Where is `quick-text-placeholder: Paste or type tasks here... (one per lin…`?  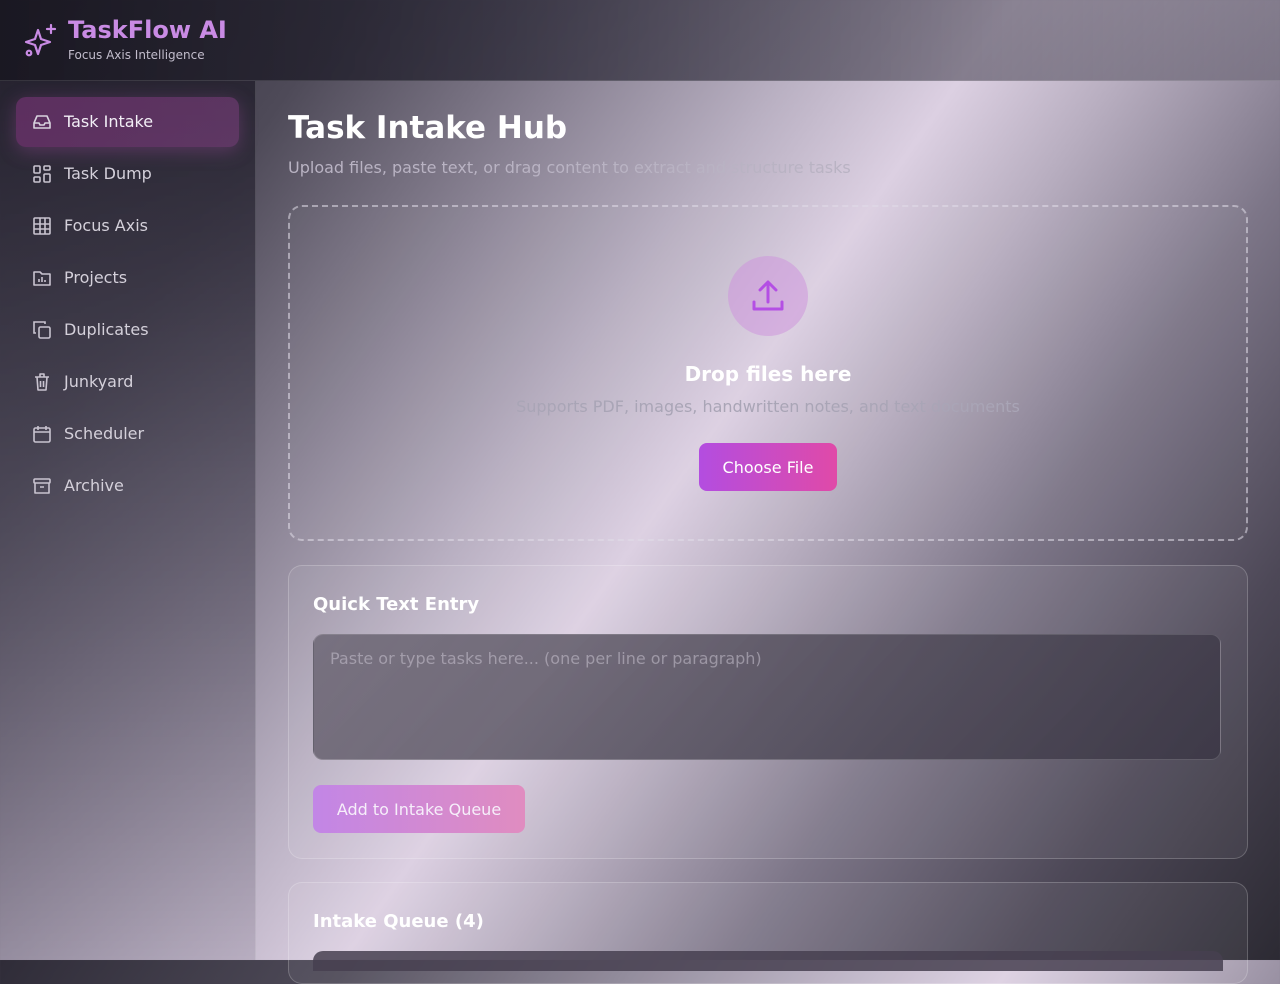
quick-text-placeholder: Paste or type tasks here... (one per lin… is located at coordinates (546, 658).